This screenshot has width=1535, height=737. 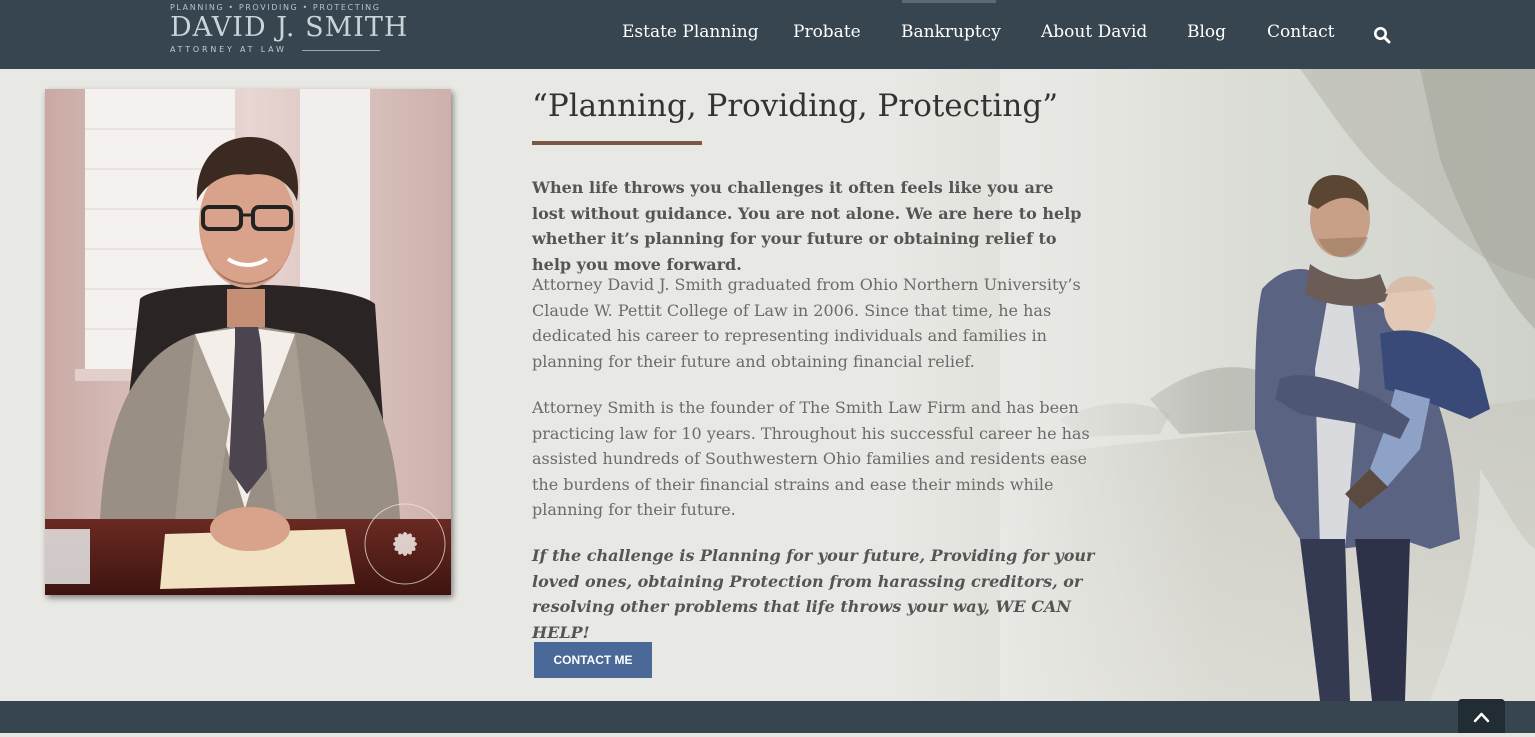 I want to click on heading-underline, so click(x=617, y=143).